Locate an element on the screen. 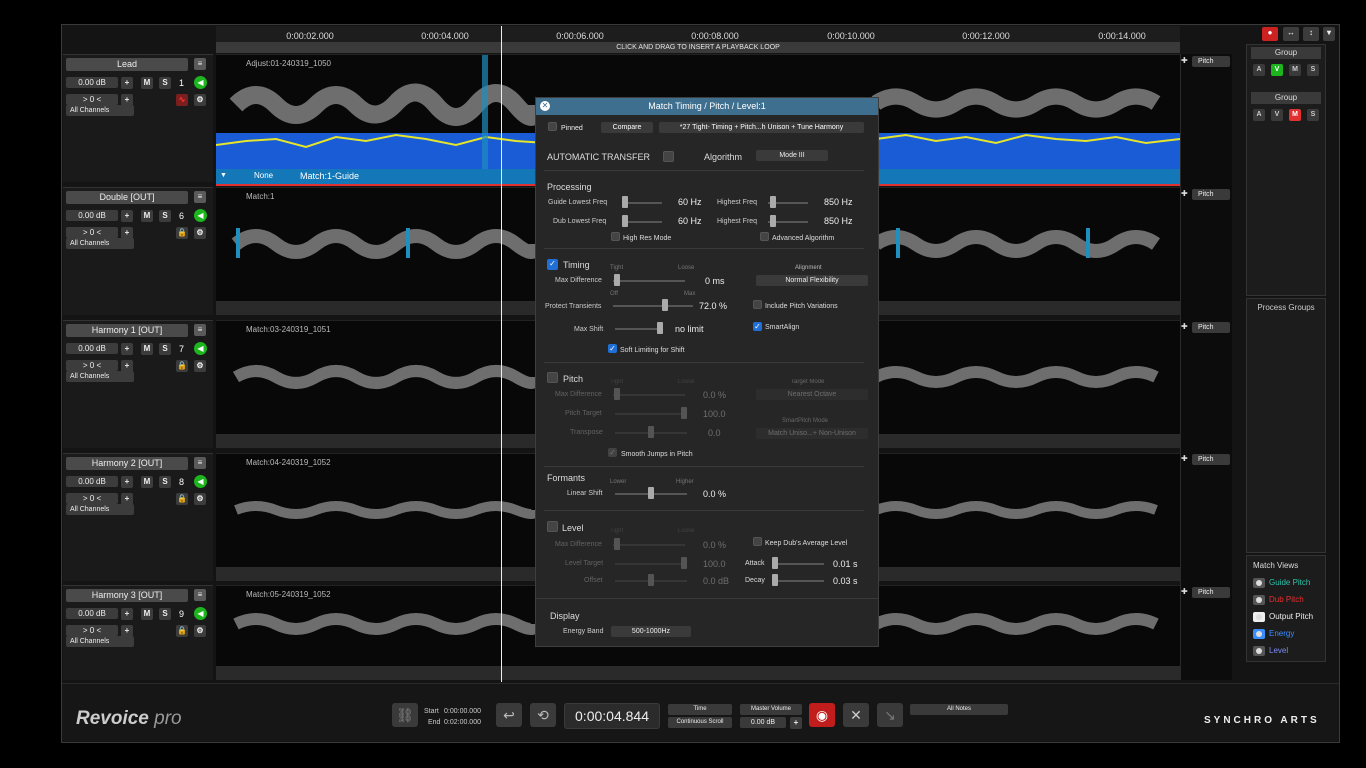 This screenshot has width=1366, height=768. return-icon: ↩ is located at coordinates (509, 715).